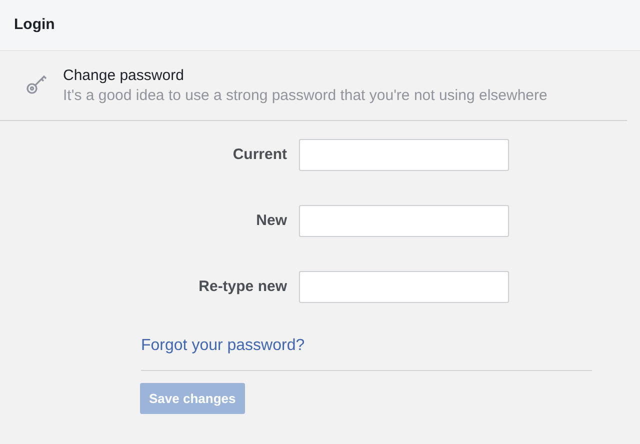  What do you see at coordinates (124, 76) in the screenshot?
I see `section-title: Change password` at bounding box center [124, 76].